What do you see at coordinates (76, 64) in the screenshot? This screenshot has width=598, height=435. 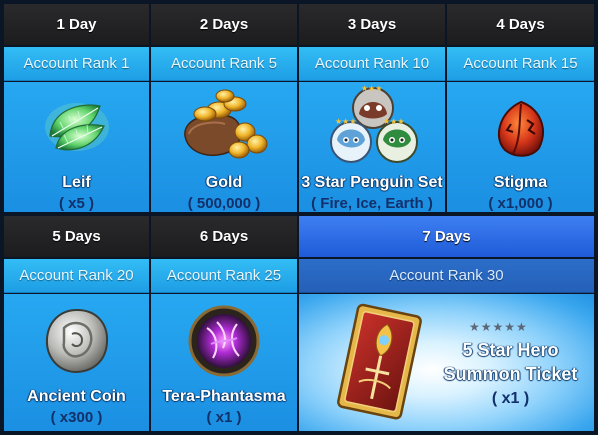 I see `account-rank-label: Account Rank 1` at bounding box center [76, 64].